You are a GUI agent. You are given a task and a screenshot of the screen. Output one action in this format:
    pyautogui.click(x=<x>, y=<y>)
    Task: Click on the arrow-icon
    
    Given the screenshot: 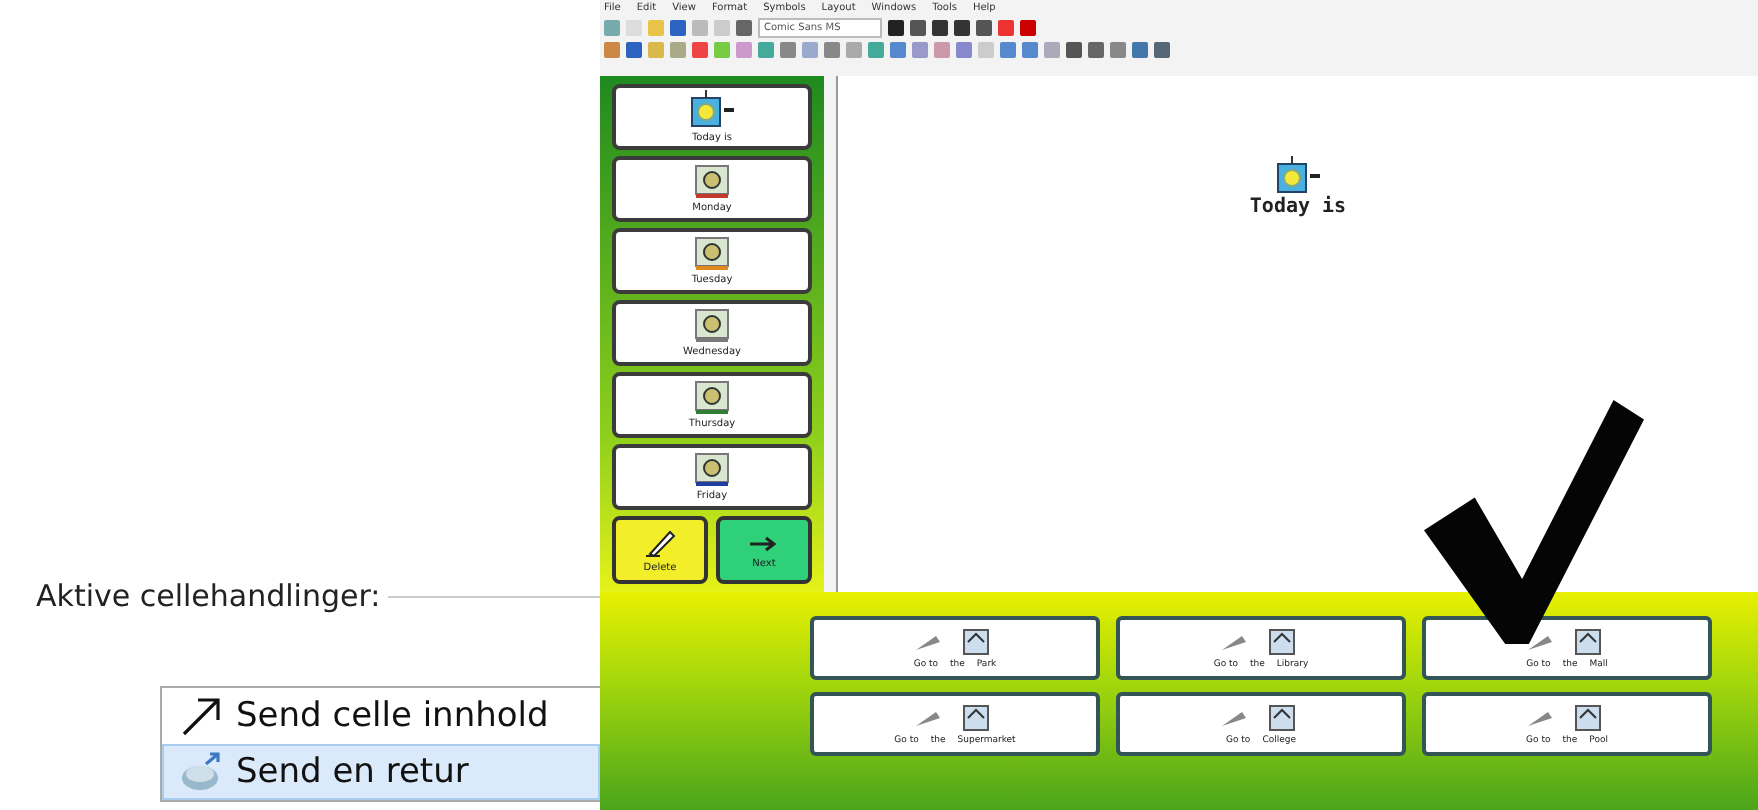 What is the action you would take?
    pyautogui.click(x=202, y=716)
    